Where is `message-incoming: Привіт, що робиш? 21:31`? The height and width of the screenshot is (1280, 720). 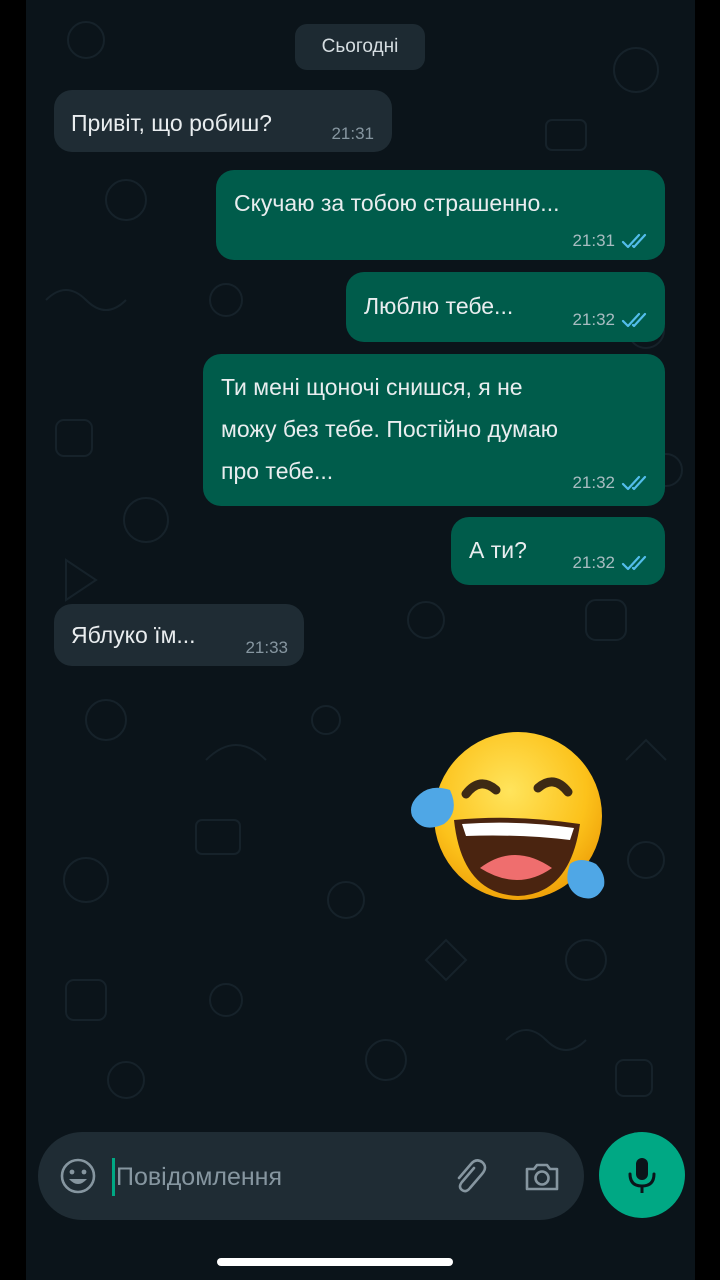 message-incoming: Привіт, що робиш? 21:31 is located at coordinates (223, 121).